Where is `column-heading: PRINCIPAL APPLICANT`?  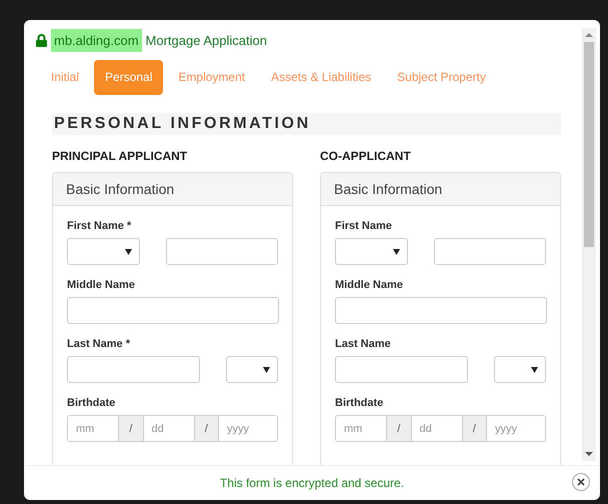 column-heading: PRINCIPAL APPLICANT is located at coordinates (120, 156).